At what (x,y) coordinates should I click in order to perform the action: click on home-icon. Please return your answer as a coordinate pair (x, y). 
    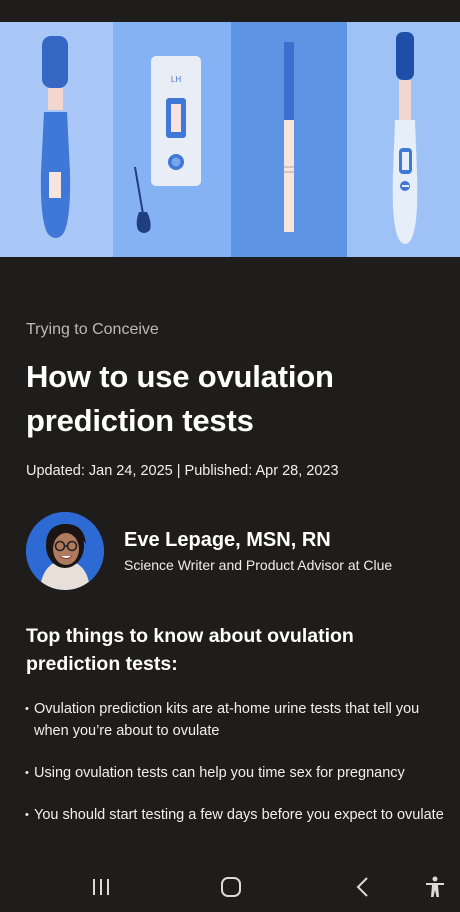
    Looking at the image, I should click on (231, 887).